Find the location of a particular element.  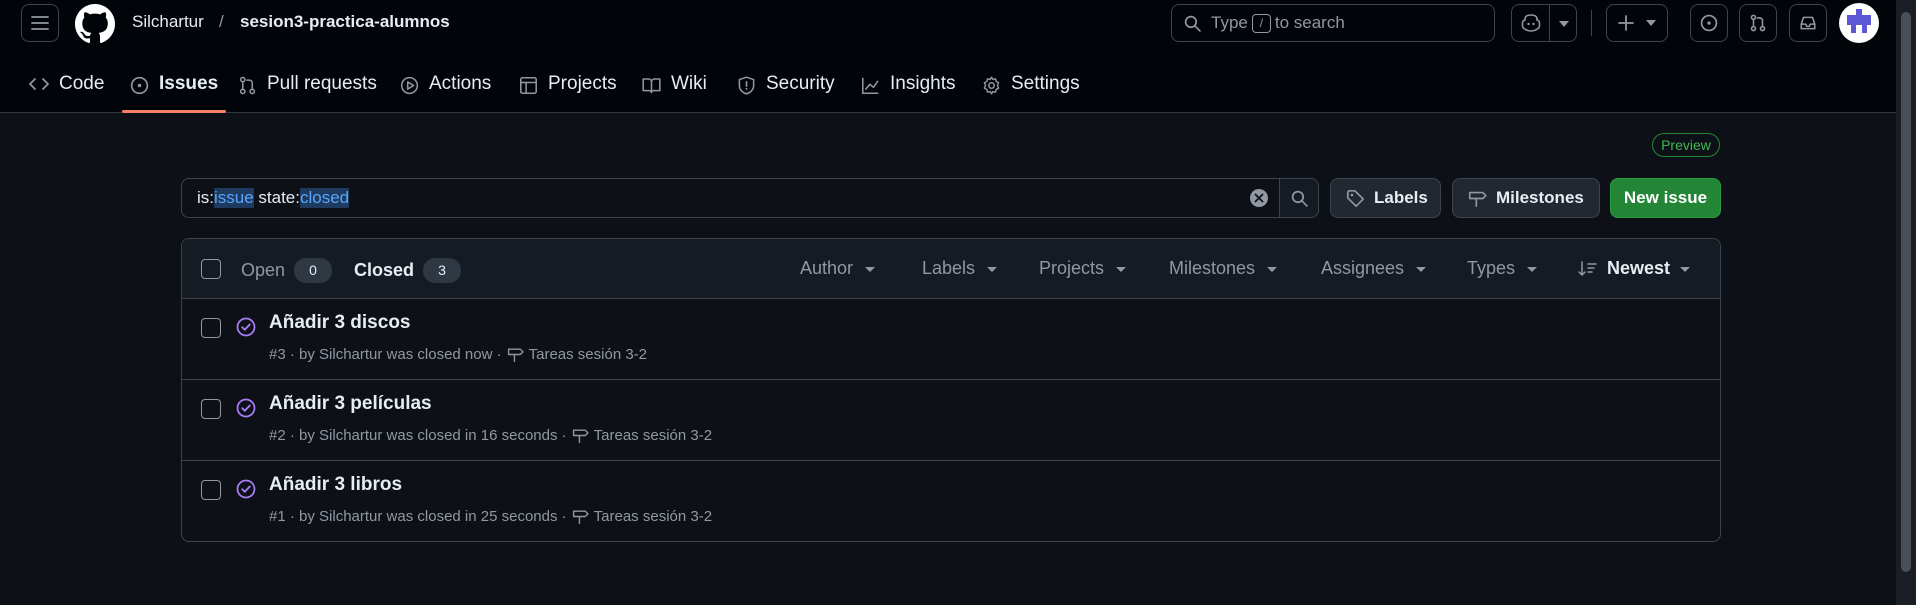

book-icon is located at coordinates (651, 85).